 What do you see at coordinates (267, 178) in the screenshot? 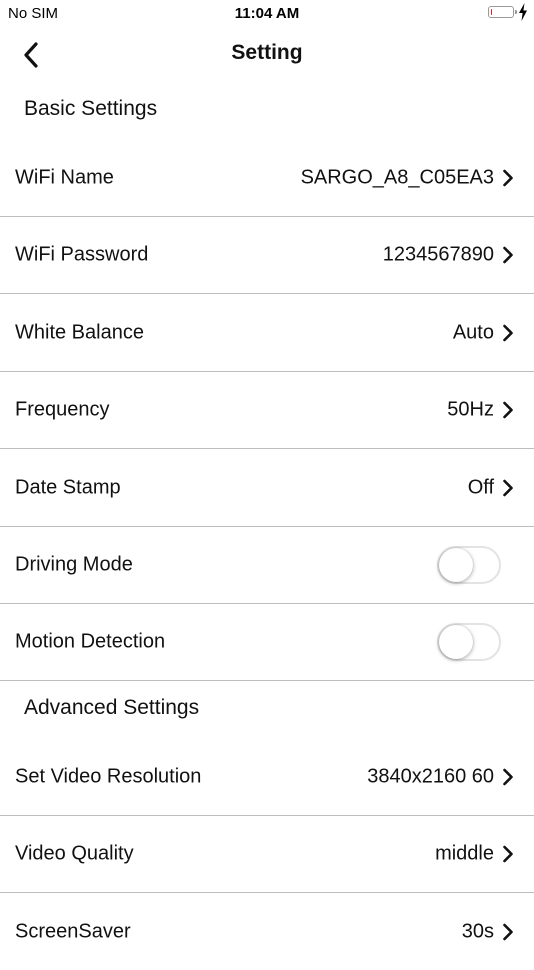
I see `row-wifi-name: WiFi Name SARGO_A8_C05EA3` at bounding box center [267, 178].